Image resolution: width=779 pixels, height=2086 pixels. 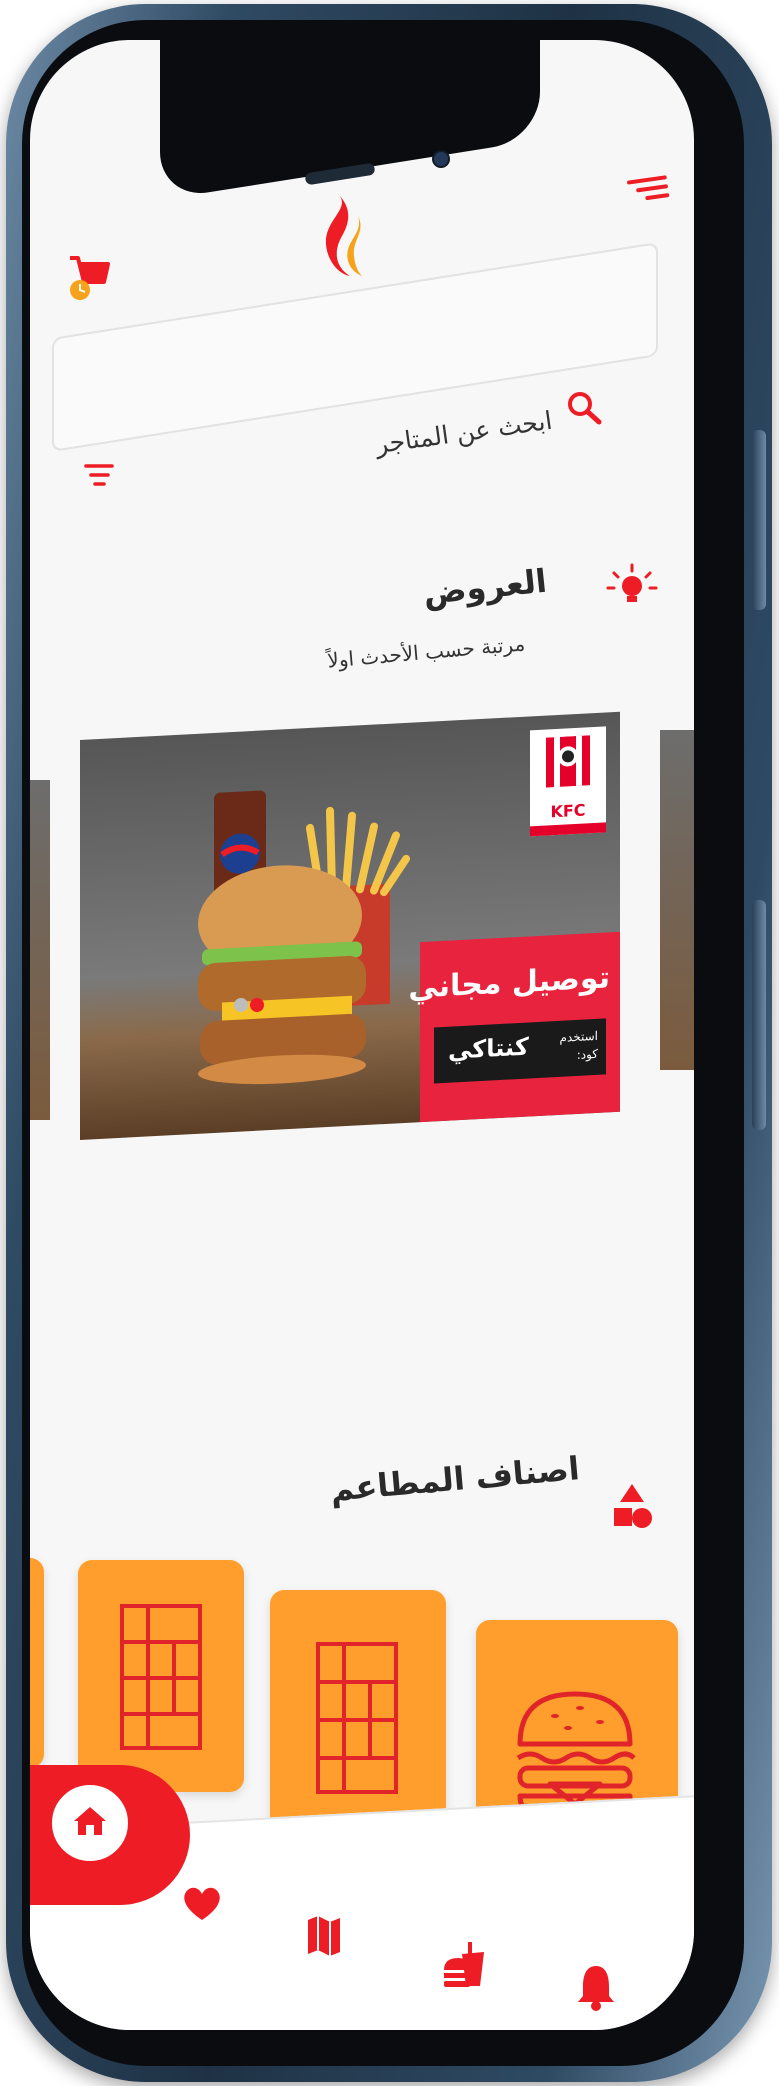 What do you see at coordinates (677, 900) in the screenshot?
I see `banner-next-peek` at bounding box center [677, 900].